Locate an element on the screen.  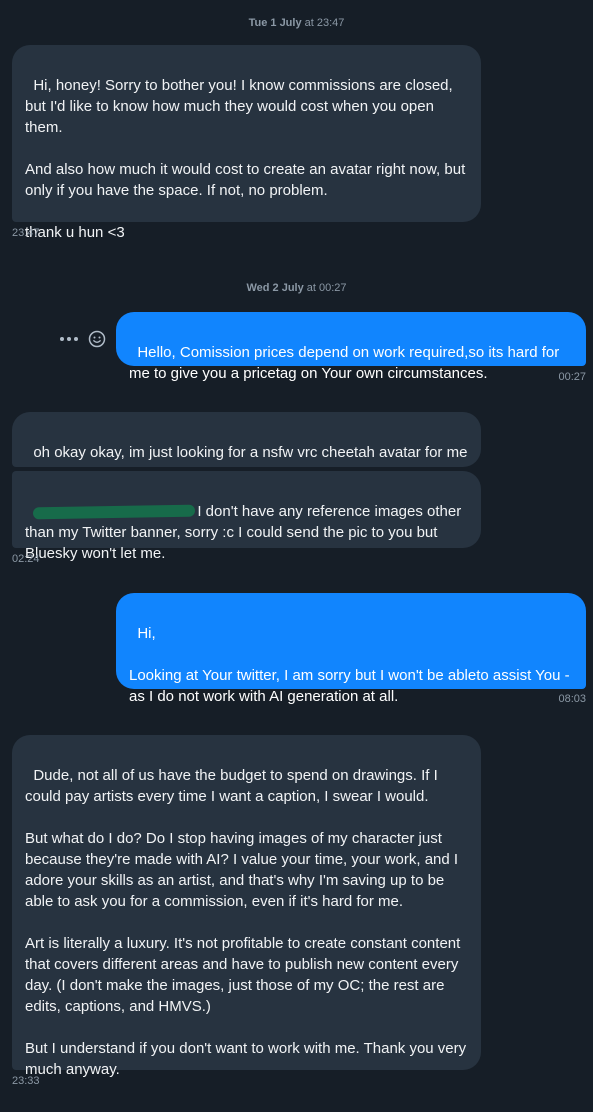
date-separator: Wed 2 July at 00:27 is located at coordinates (296, 288).